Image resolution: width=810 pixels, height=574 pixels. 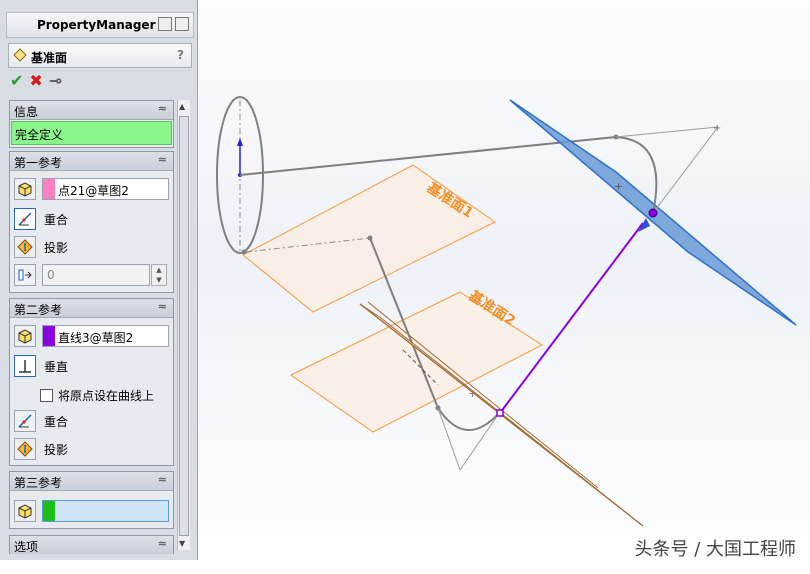 I want to click on pushpin-button: ⊸, so click(x=55, y=81).